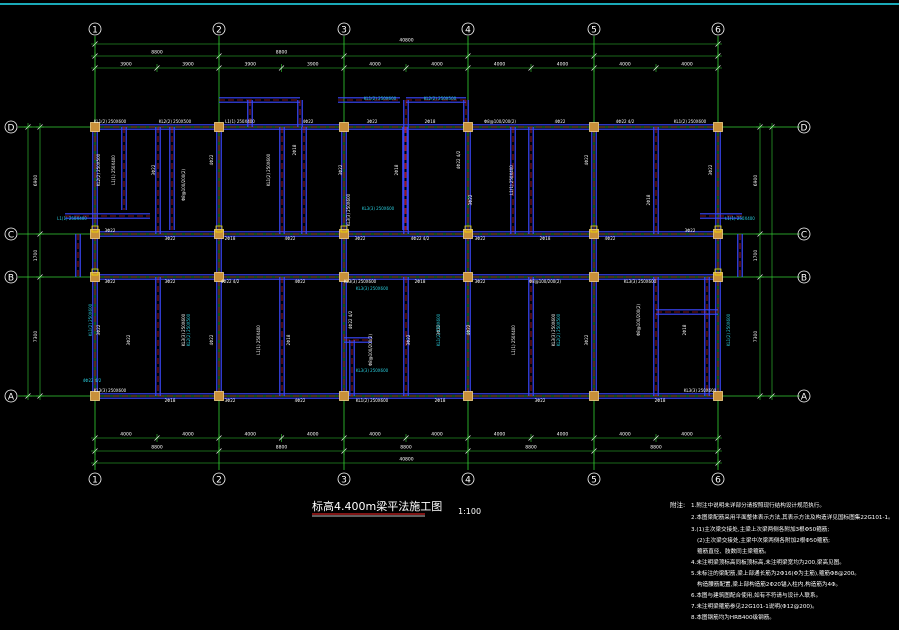 The height and width of the screenshot is (630, 899). I want to click on beam-label-v-19: 4Φ22, so click(211, 339).